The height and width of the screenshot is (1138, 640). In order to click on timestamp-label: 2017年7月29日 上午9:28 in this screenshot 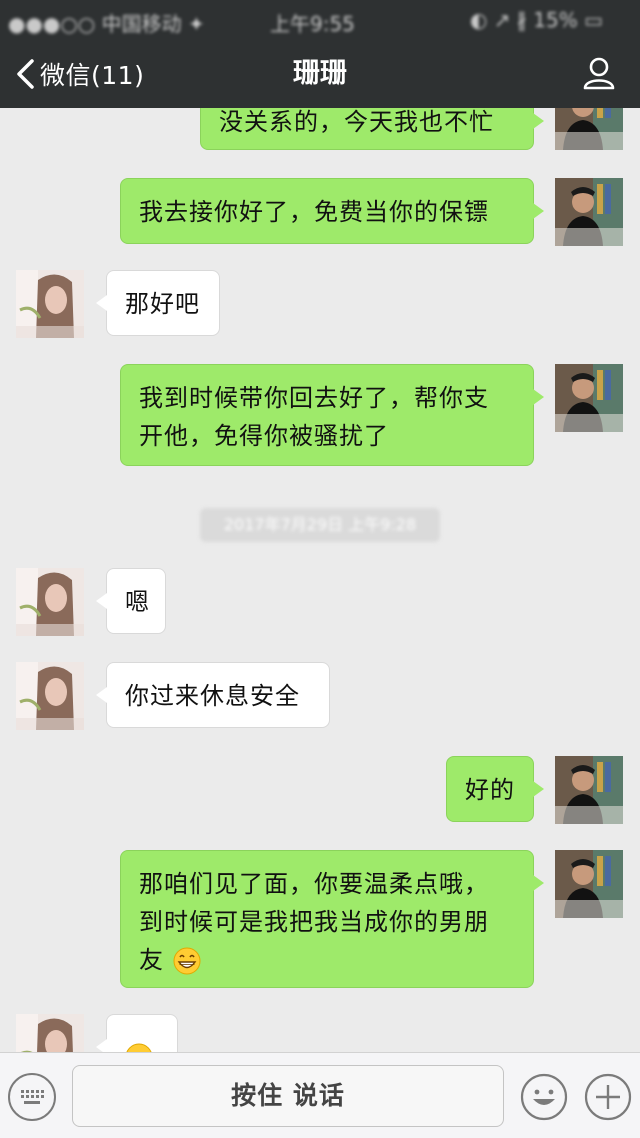, I will do `click(320, 525)`.